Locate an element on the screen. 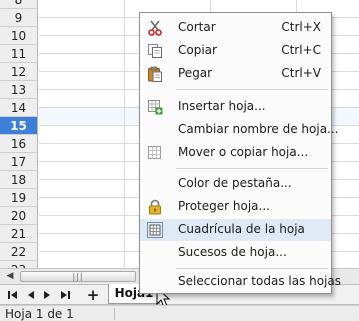 The height and width of the screenshot is (321, 359). menu-item-label: Cuadrícula de la hoja is located at coordinates (241, 229).